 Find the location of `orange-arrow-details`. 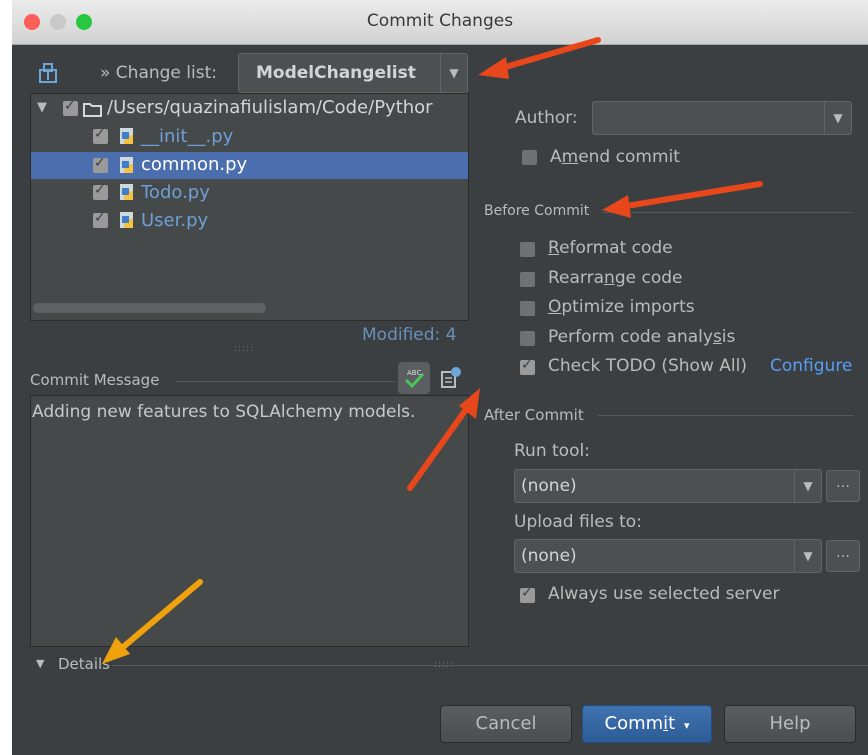

orange-arrow-details is located at coordinates (152, 621).